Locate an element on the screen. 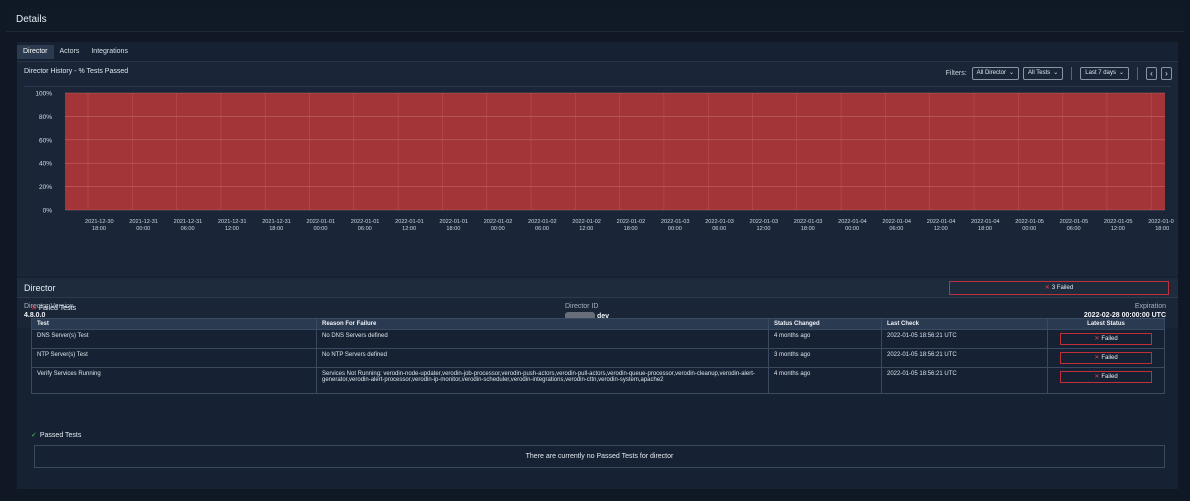 This screenshot has width=1190, height=501. passed-tests-heading: ✓ Passed Tests is located at coordinates (56, 435).